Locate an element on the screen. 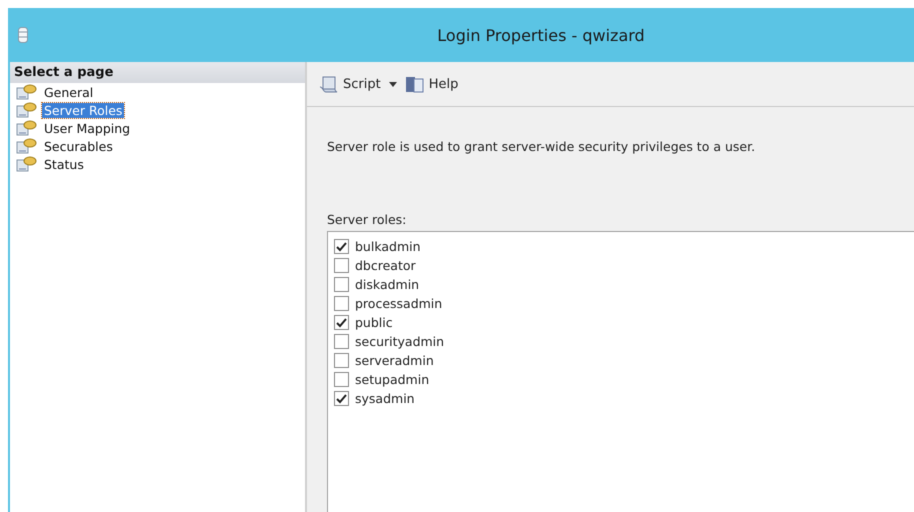  role-label: serveradmin is located at coordinates (394, 360).